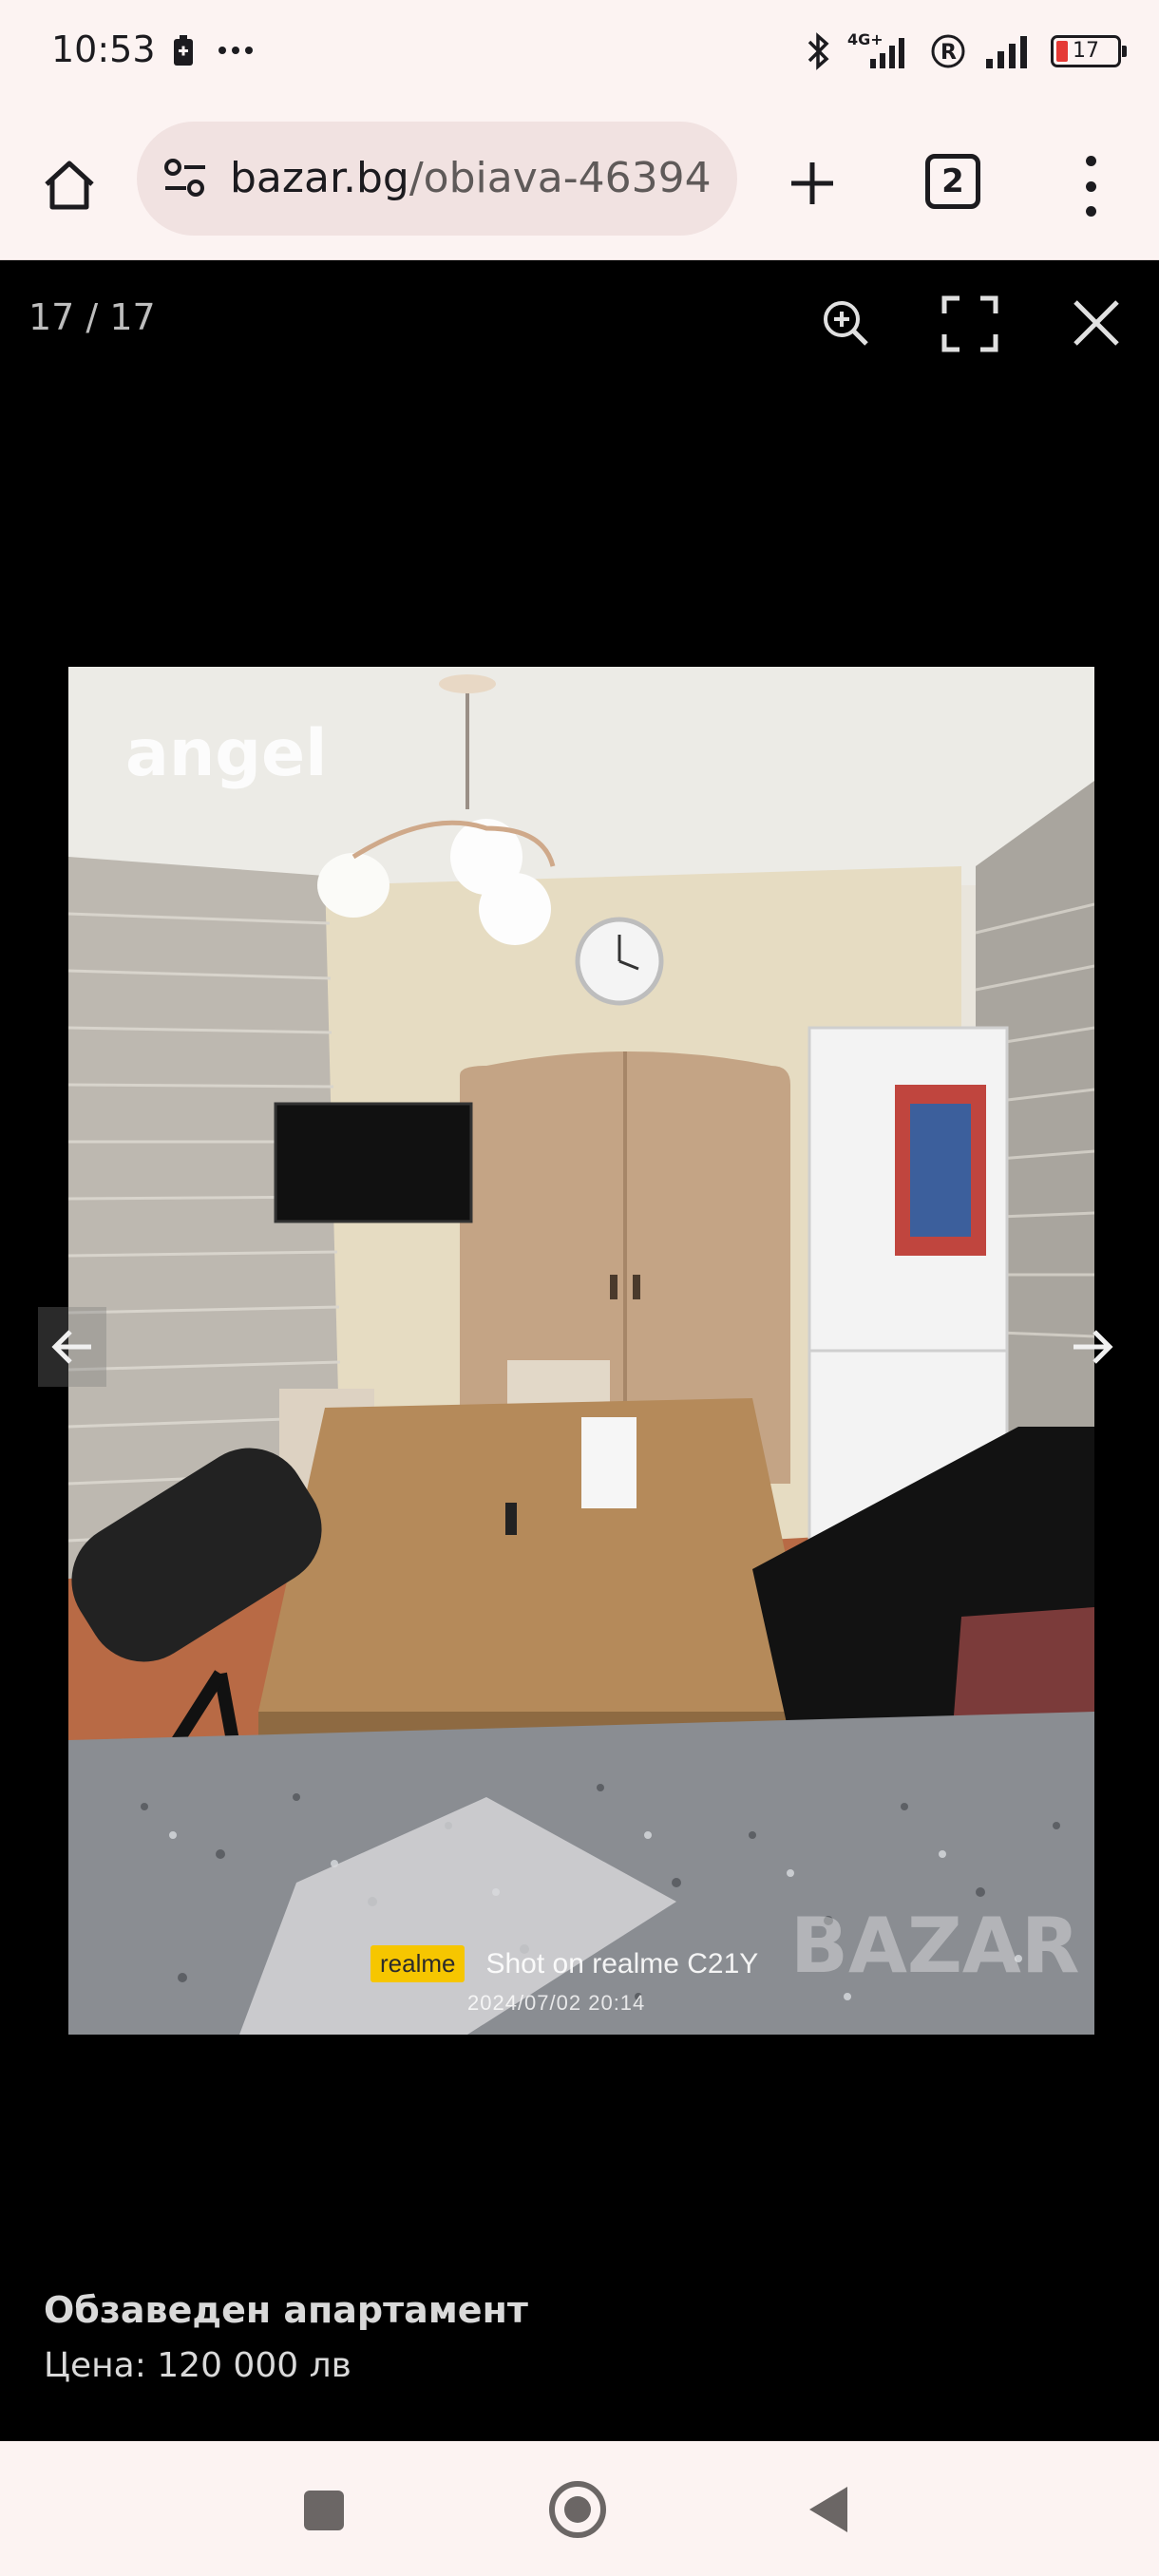 The image size is (1159, 2576). I want to click on arrow-left-icon, so click(71, 1347).